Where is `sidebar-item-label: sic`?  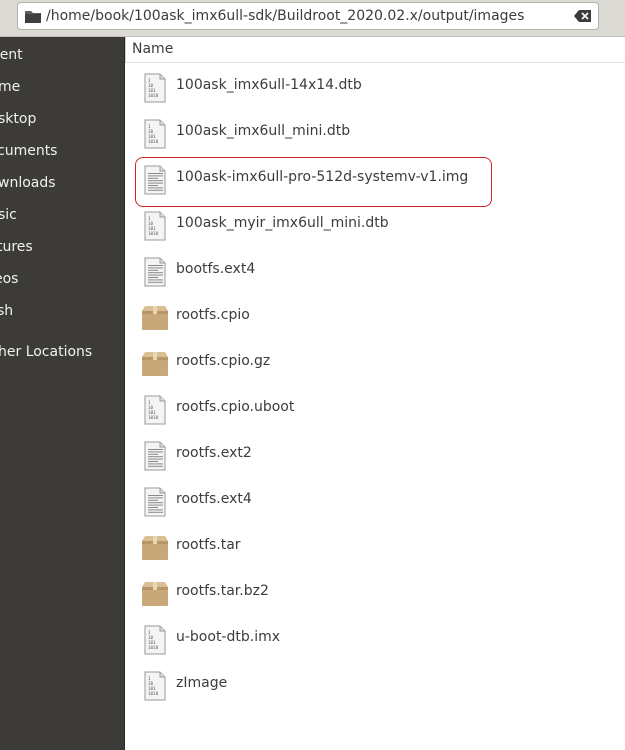 sidebar-item-label: sic is located at coordinates (8, 215).